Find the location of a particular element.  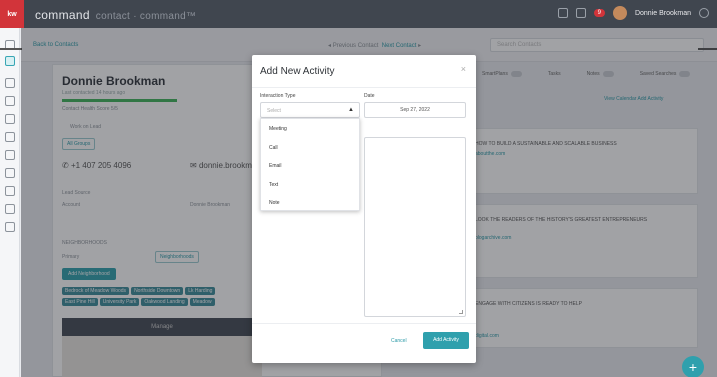

date-label: Date is located at coordinates (369, 96).